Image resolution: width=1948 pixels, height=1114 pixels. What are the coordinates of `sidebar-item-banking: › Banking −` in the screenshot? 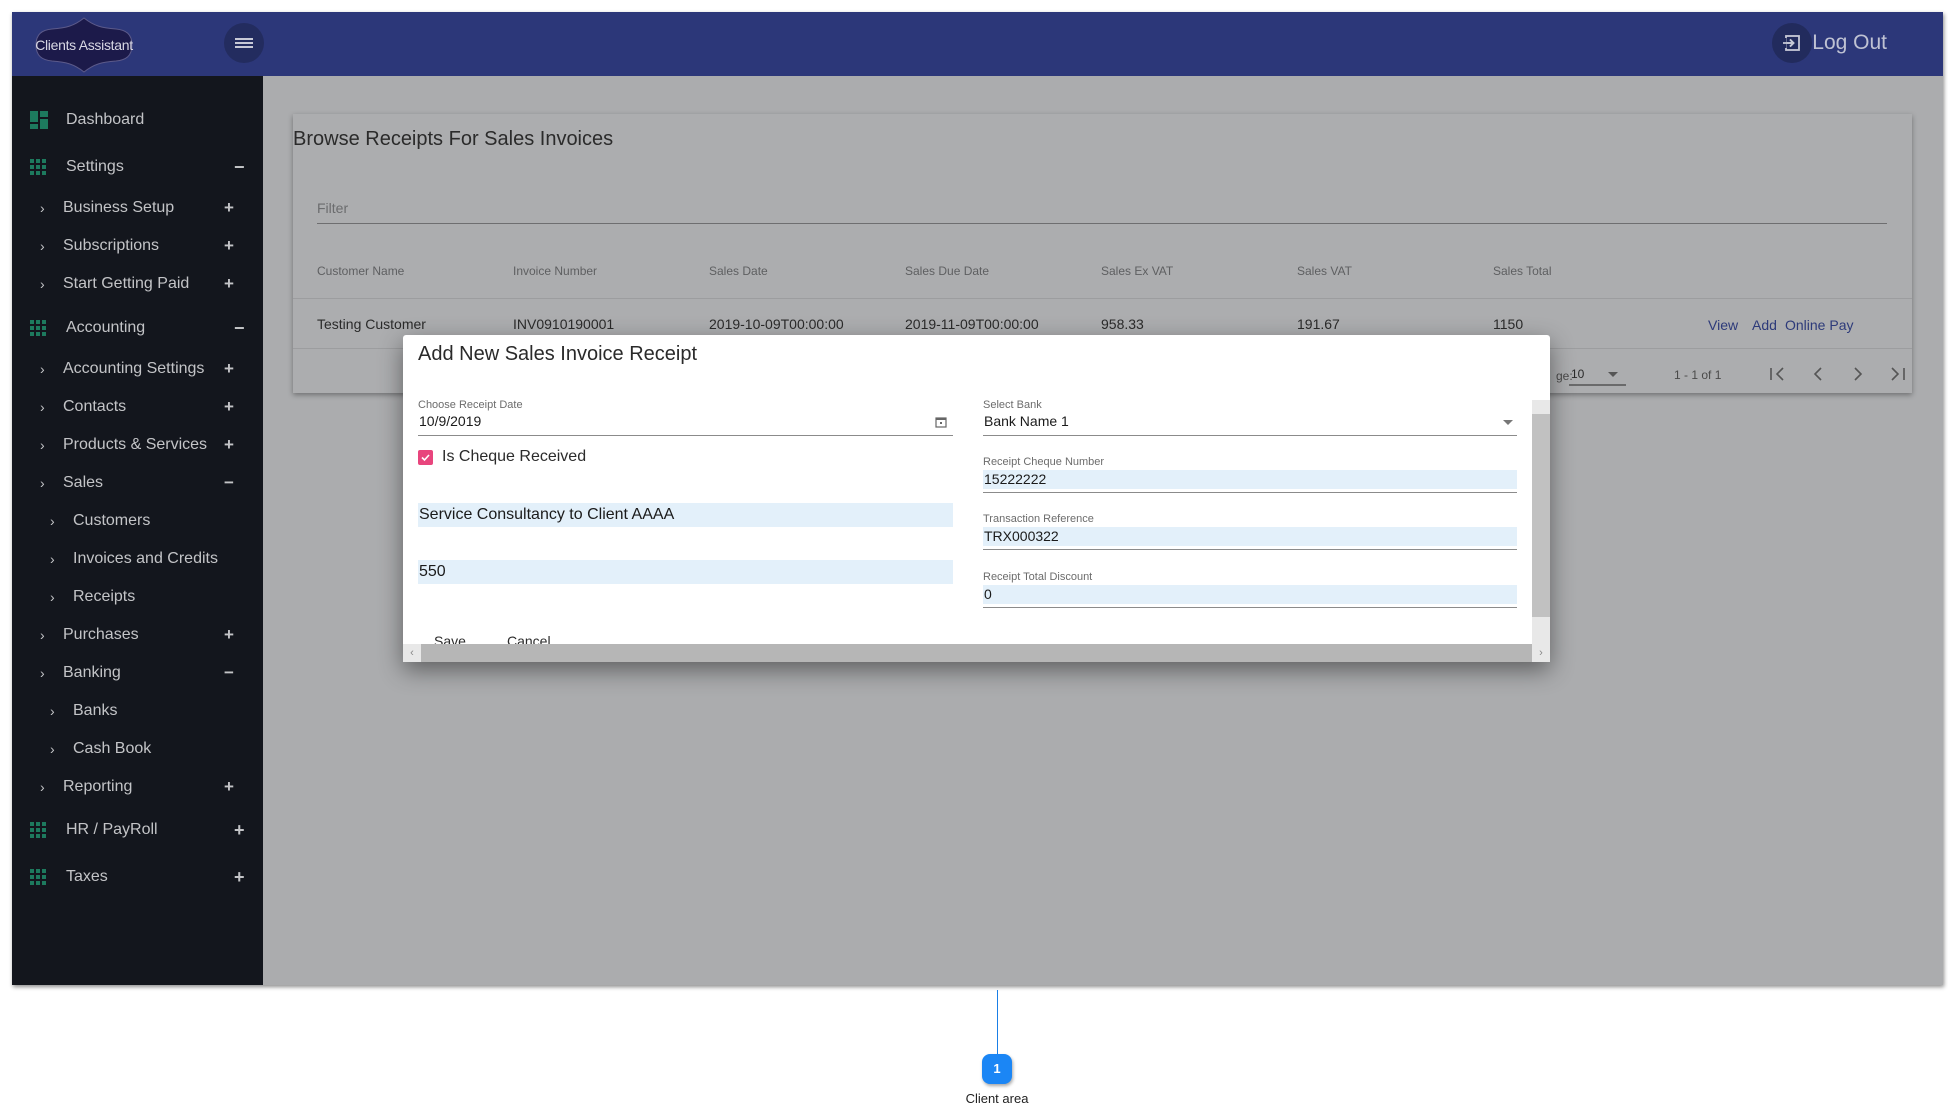 It's located at (137, 673).